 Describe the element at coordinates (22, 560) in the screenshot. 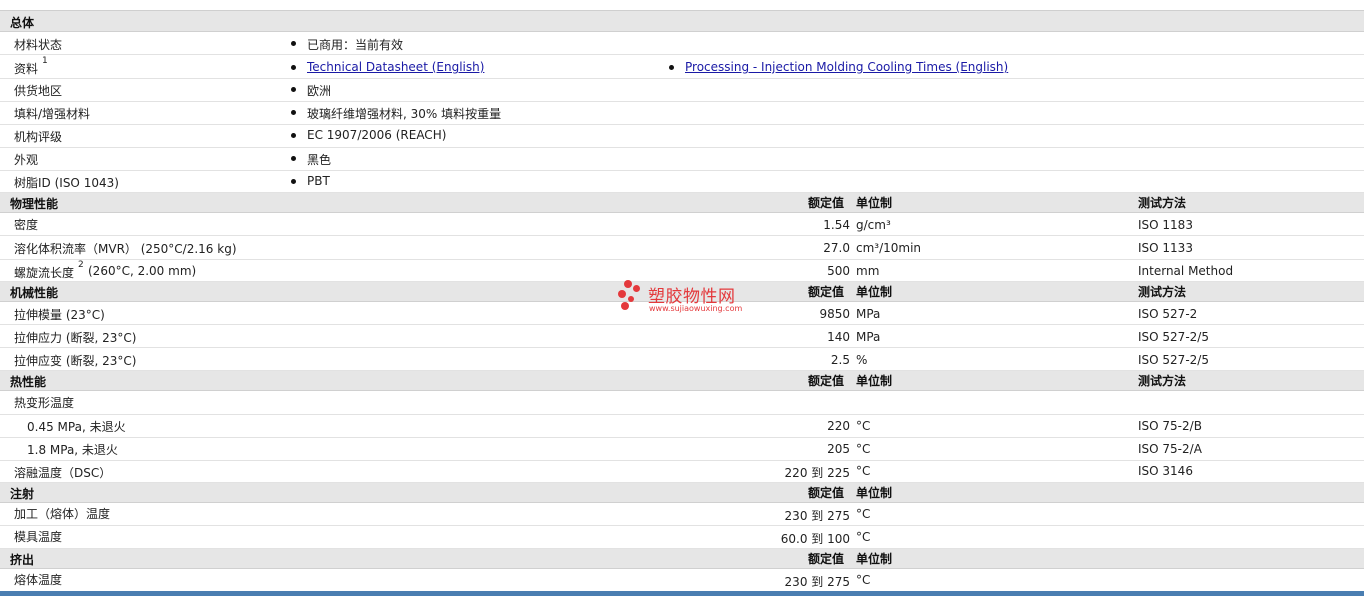

I see `section-title: 挤出` at that location.